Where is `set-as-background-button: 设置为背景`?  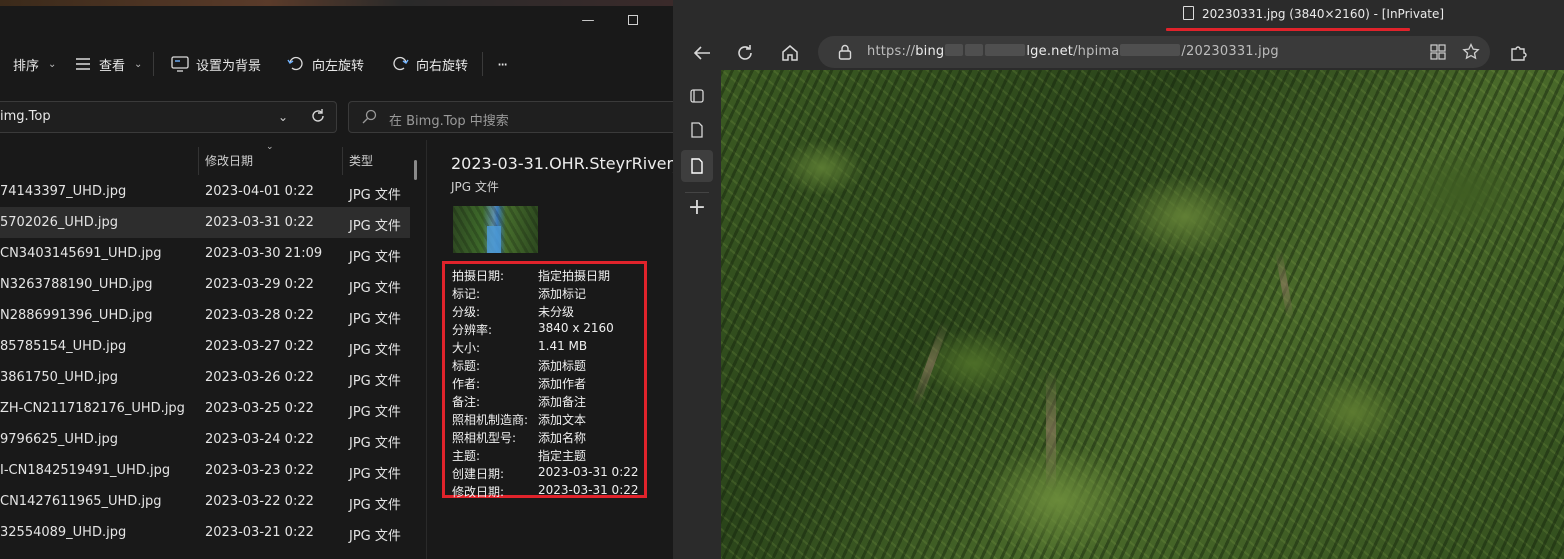
set-as-background-button: 设置为背景 is located at coordinates (216, 64).